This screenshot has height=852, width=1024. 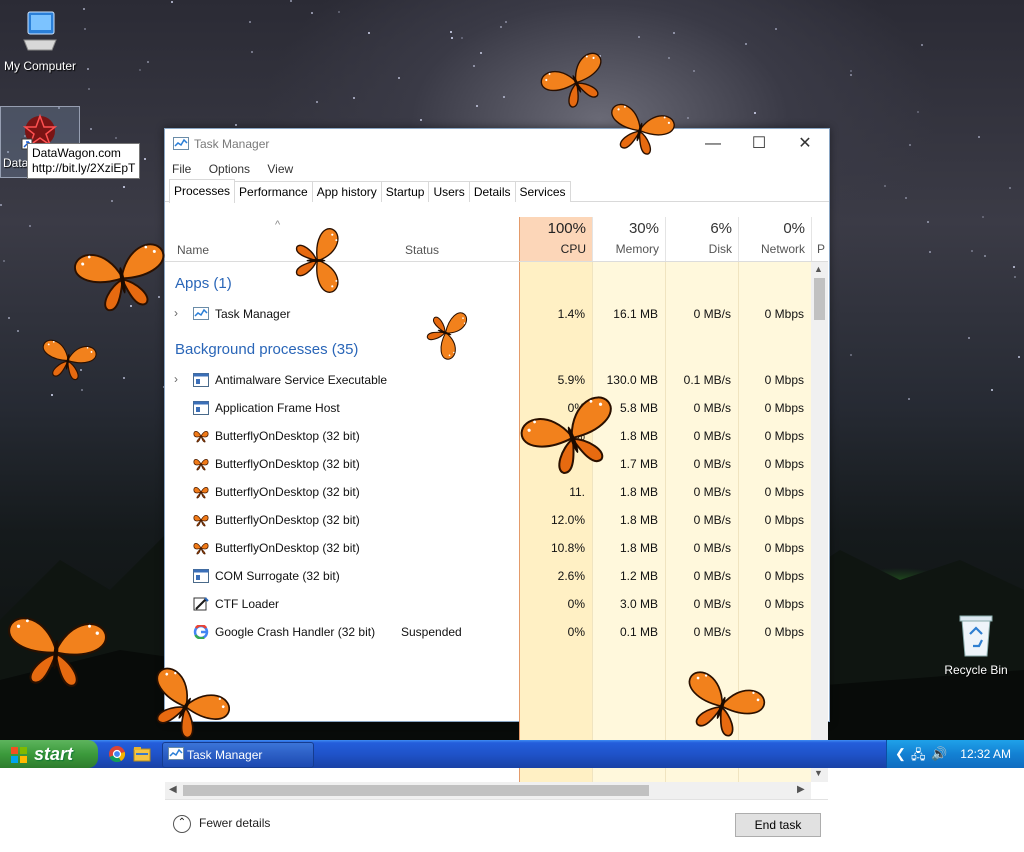 I want to click on menu-bar: File Options View, so click(x=497, y=169).